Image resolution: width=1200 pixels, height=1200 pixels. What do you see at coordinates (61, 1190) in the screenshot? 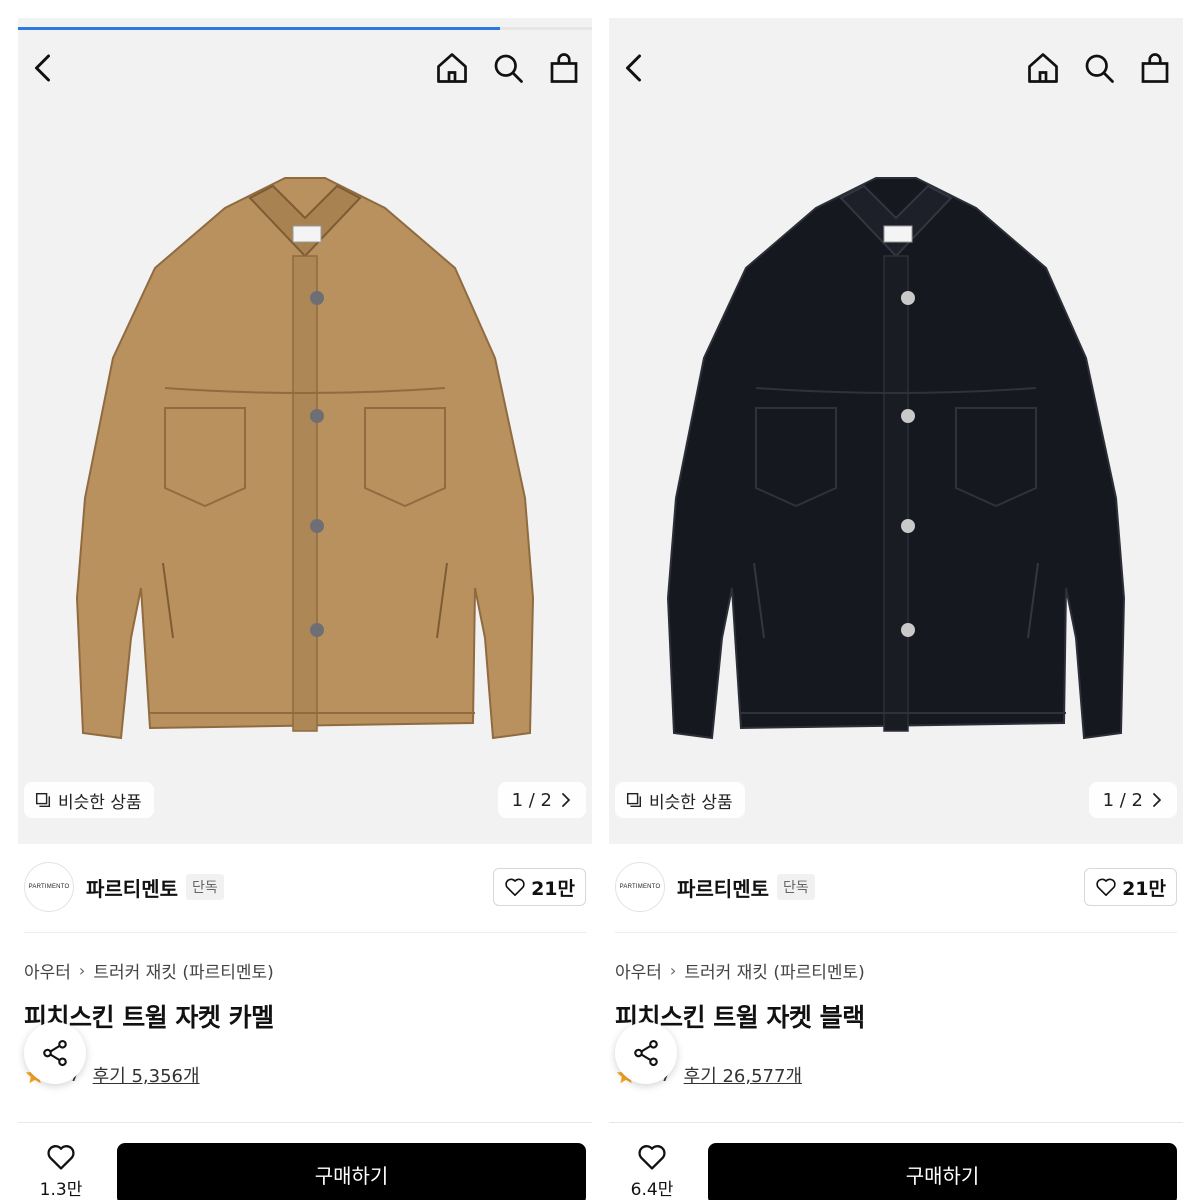
I see `wishlist-count: 1.3만` at bounding box center [61, 1190].